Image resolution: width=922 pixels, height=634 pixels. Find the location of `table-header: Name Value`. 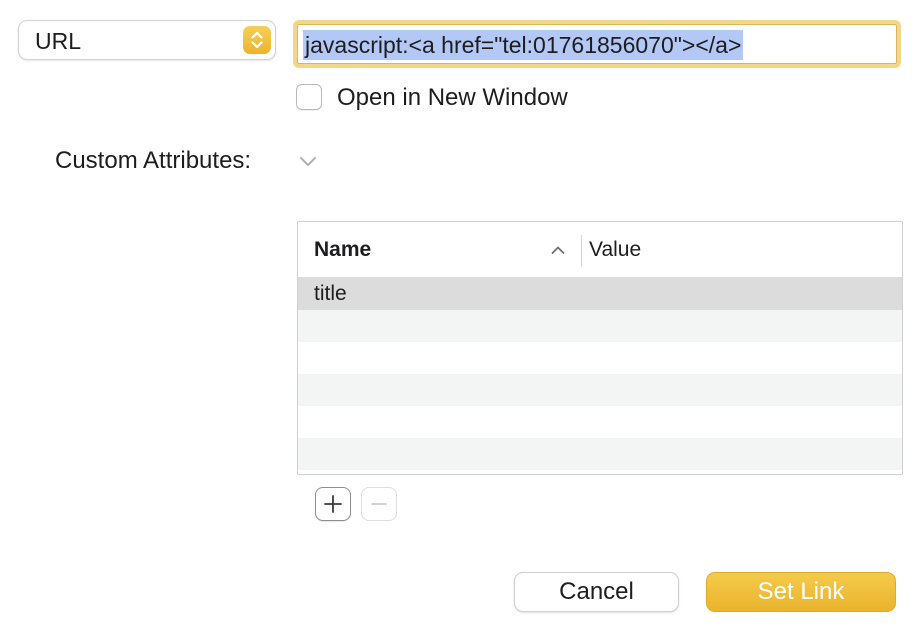

table-header: Name Value is located at coordinates (600, 250).